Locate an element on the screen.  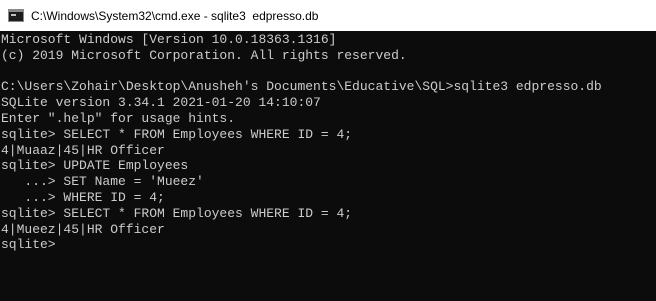
console-prompt: sqlite> is located at coordinates (32, 245).